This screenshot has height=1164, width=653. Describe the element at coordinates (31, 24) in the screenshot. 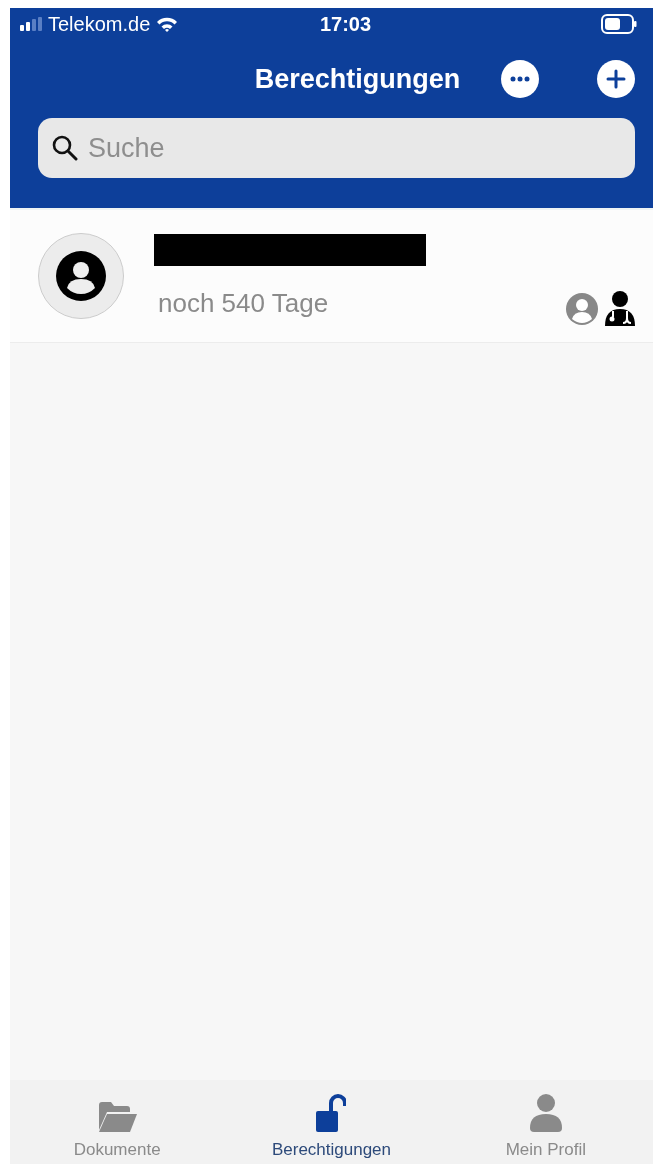

I see `signal-icon` at that location.